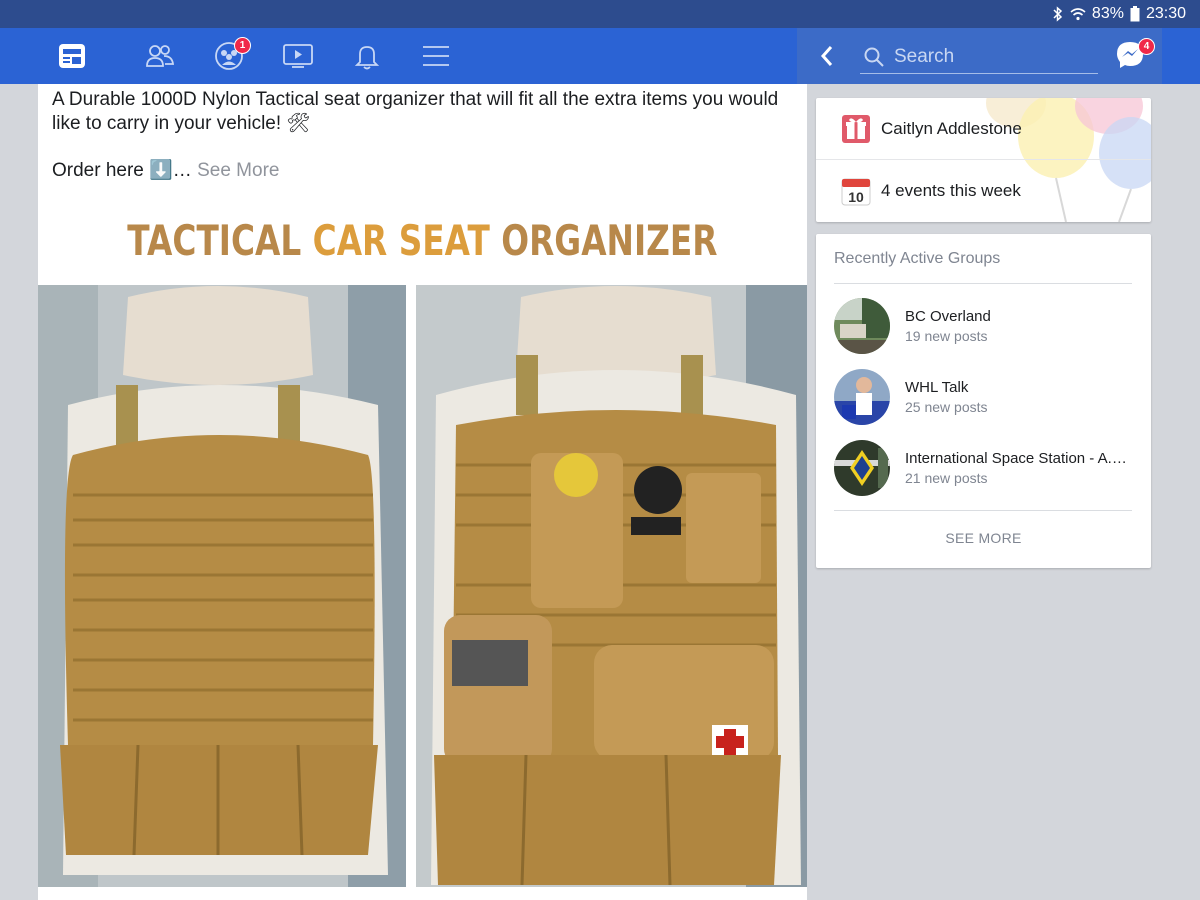 This screenshot has width=1200, height=900. Describe the element at coordinates (946, 407) in the screenshot. I see `group-new-posts: 25 new posts` at that location.